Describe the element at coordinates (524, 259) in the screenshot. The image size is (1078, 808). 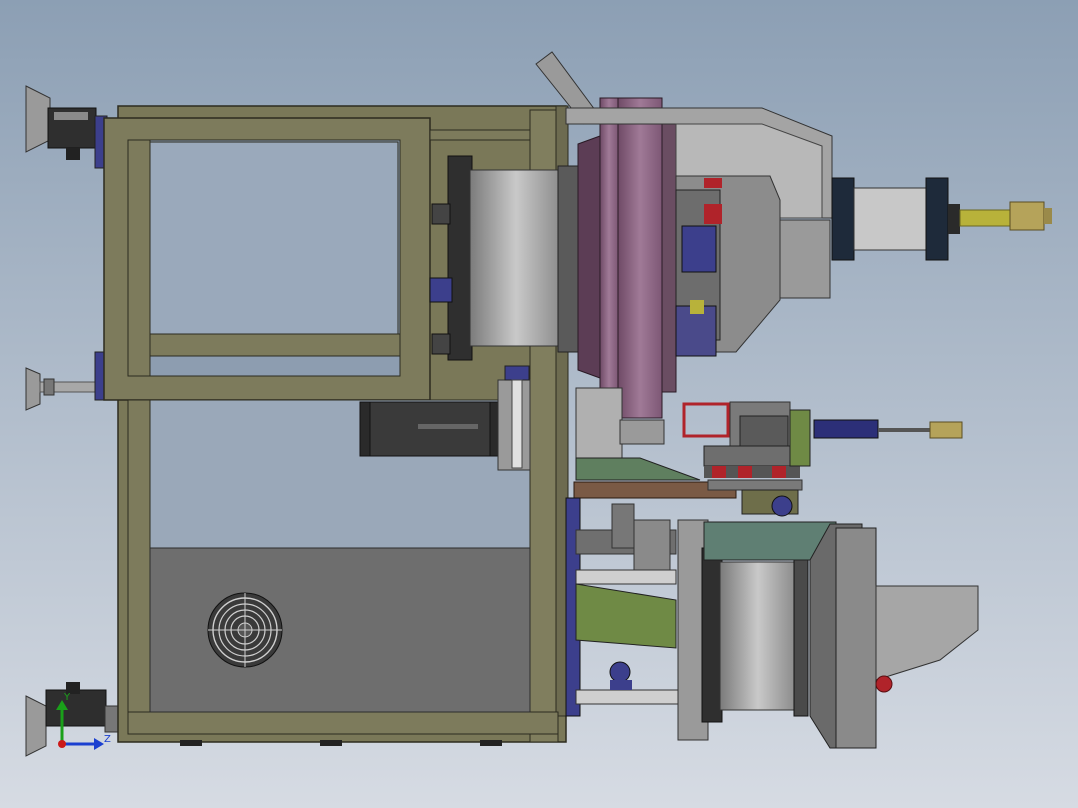
I see `spindle-drum` at that location.